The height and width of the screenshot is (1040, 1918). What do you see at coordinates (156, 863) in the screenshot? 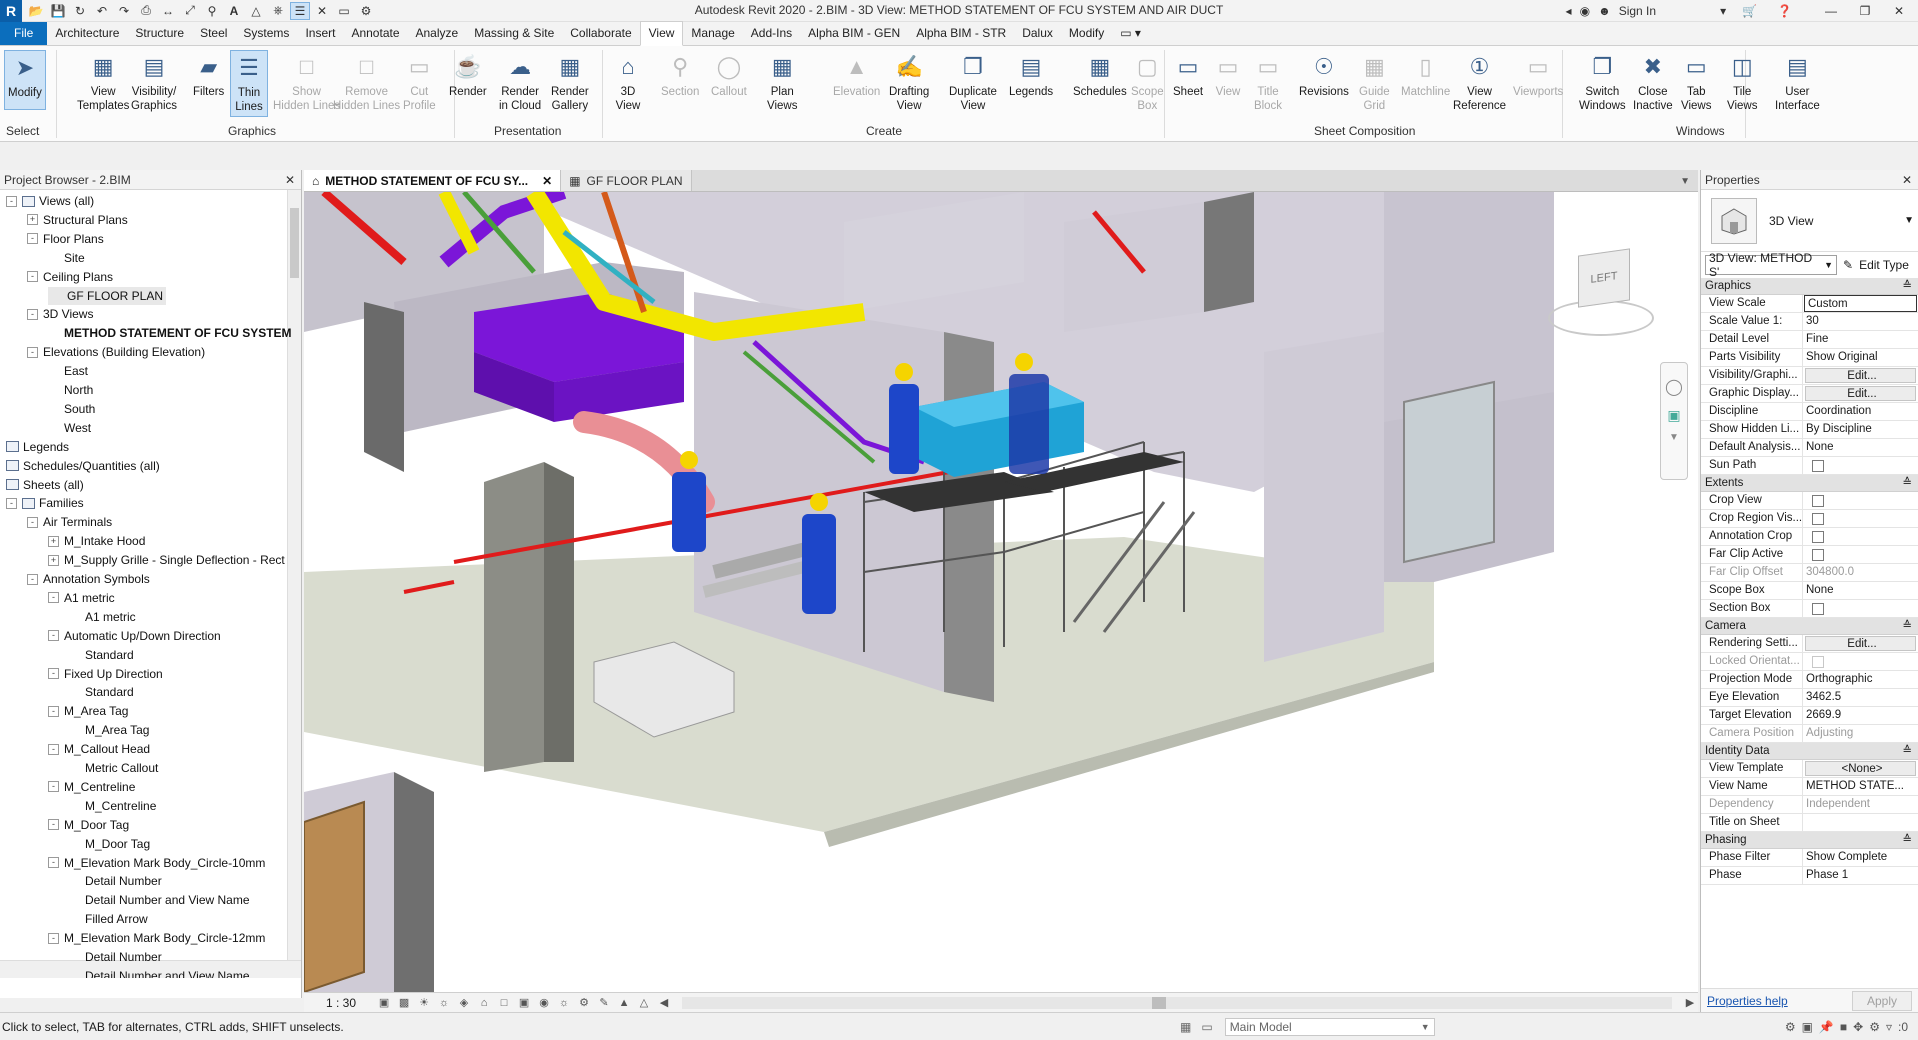
I see `tree-item: - M_Elevation Mark Body_Circle-10mm` at bounding box center [156, 863].